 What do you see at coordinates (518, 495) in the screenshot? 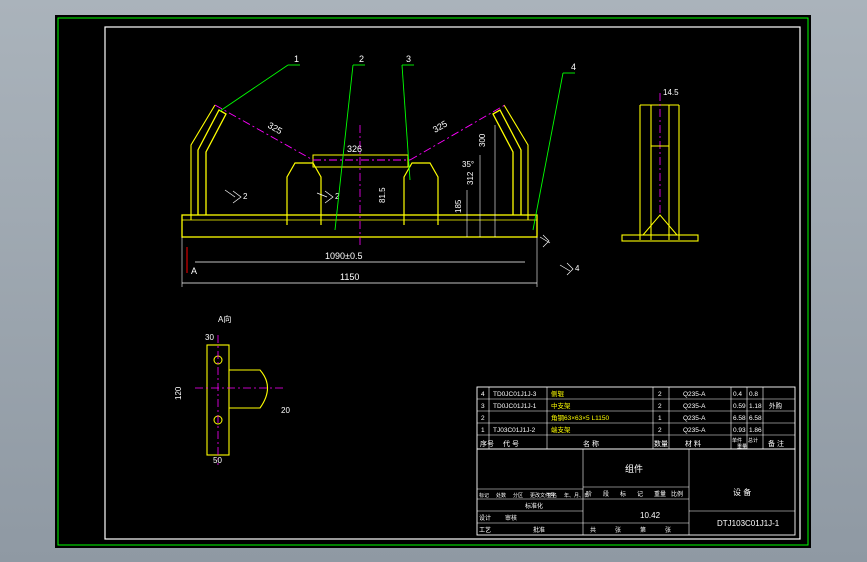
I see `tb-row1-label: 分区` at bounding box center [518, 495].